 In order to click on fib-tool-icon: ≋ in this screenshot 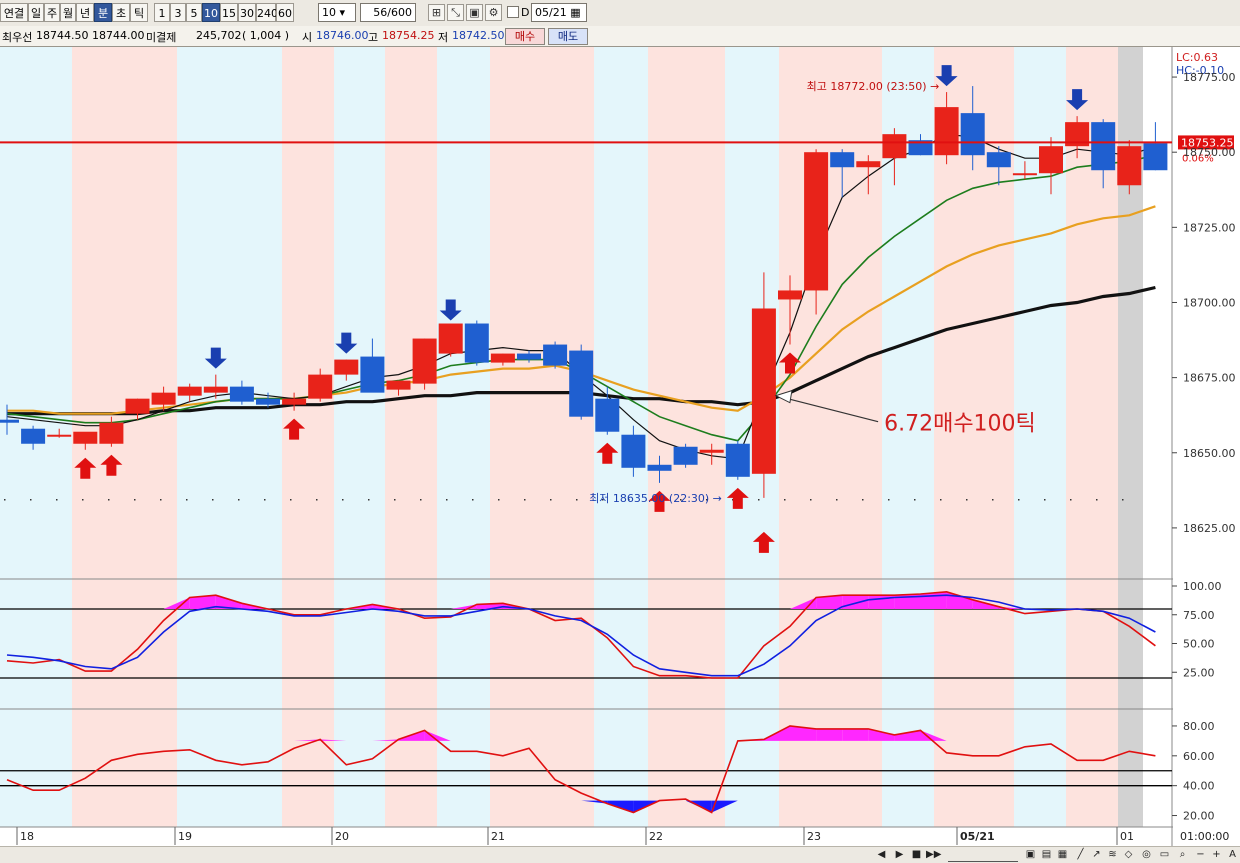, I will do `click(1112, 854)`.